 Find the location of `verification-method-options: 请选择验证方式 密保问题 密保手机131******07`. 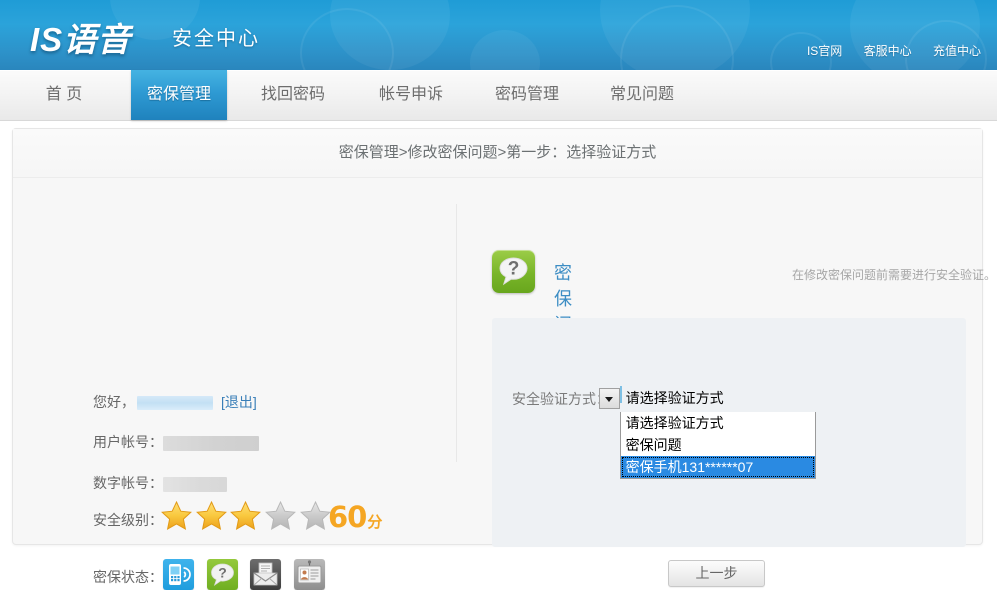

verification-method-options: 请选择验证方式 密保问题 密保手机131******07 is located at coordinates (717, 445).